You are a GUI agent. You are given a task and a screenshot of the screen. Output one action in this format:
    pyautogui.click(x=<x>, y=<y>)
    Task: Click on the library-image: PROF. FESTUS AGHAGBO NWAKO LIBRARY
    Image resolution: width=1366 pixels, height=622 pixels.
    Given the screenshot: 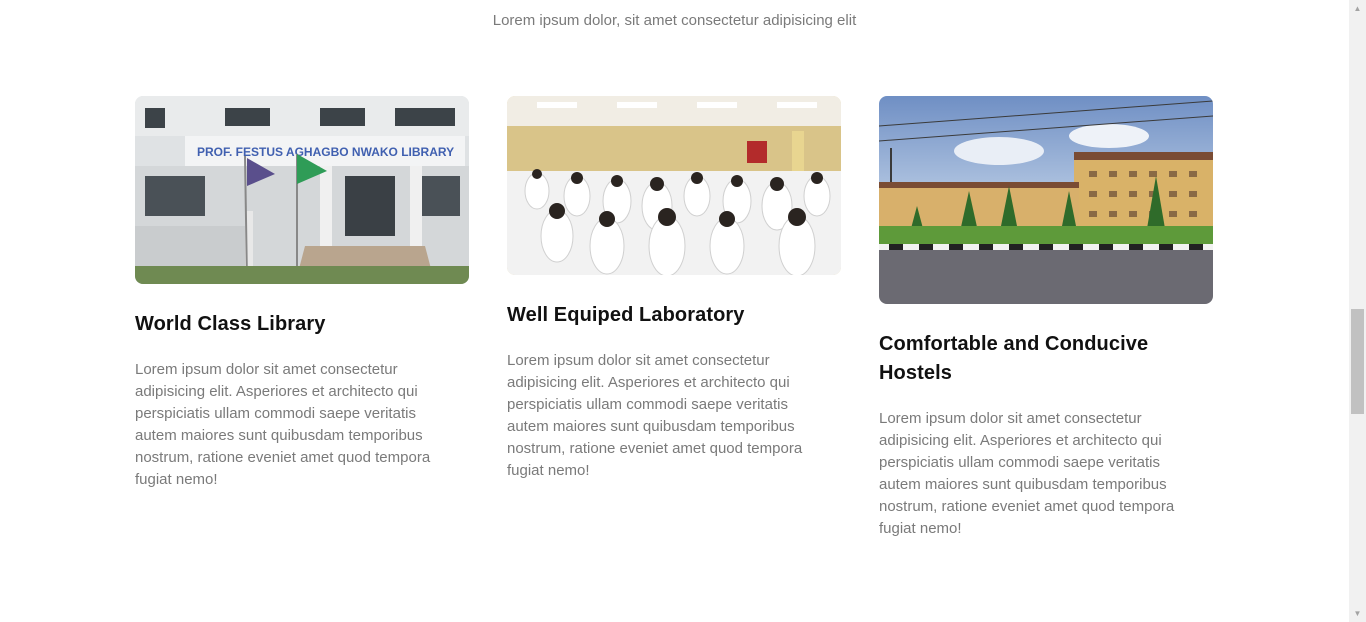 What is the action you would take?
    pyautogui.click(x=302, y=190)
    